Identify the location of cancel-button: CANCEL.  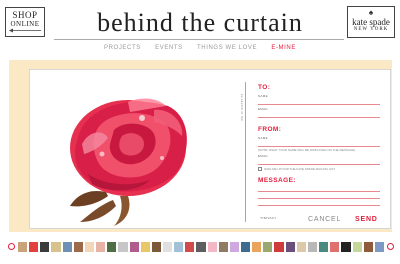
(324, 219).